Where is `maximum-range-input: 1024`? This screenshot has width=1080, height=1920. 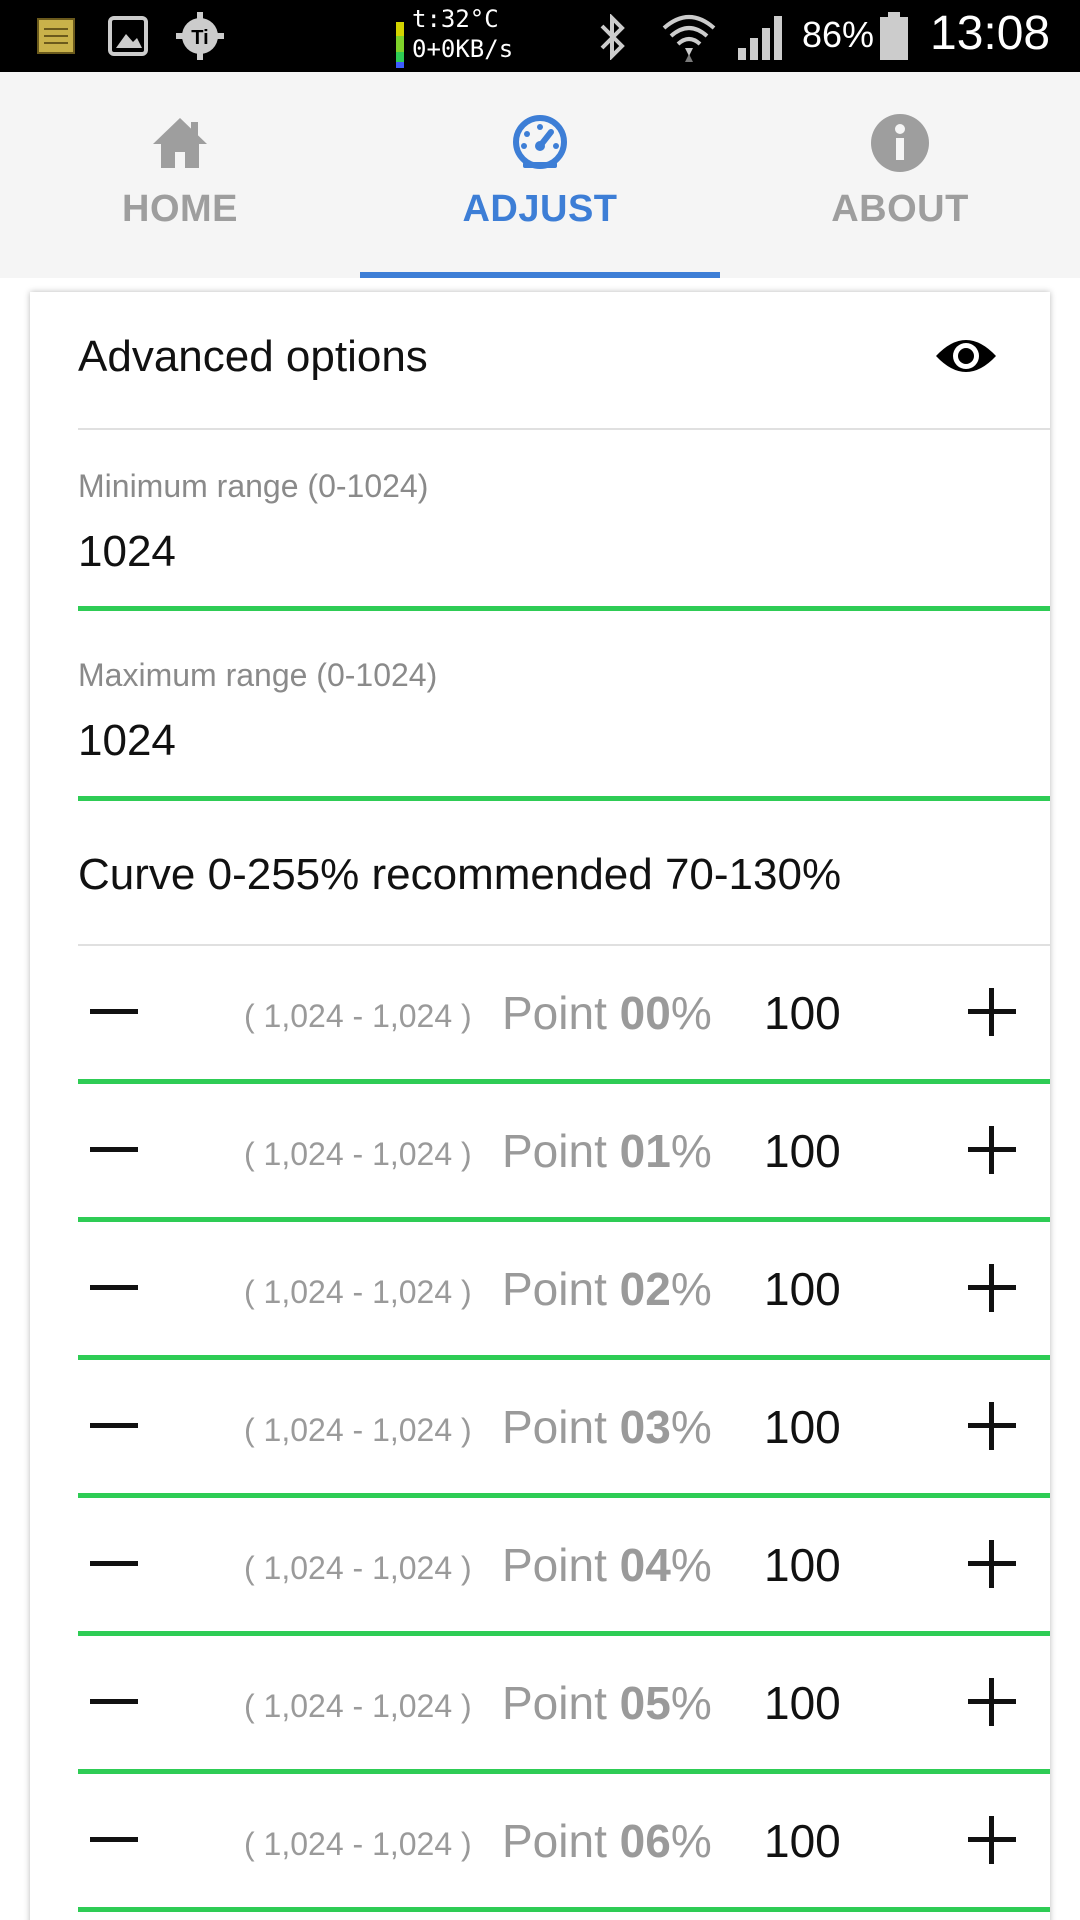 maximum-range-input: 1024 is located at coordinates (564, 741).